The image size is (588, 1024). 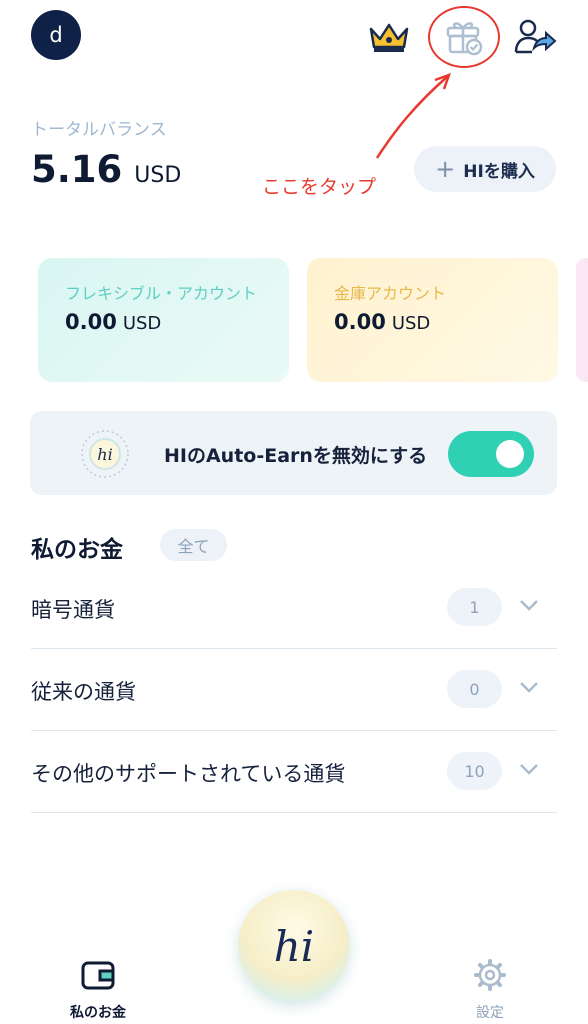 What do you see at coordinates (360, 322) in the screenshot?
I see `vault-account-value: 0.00` at bounding box center [360, 322].